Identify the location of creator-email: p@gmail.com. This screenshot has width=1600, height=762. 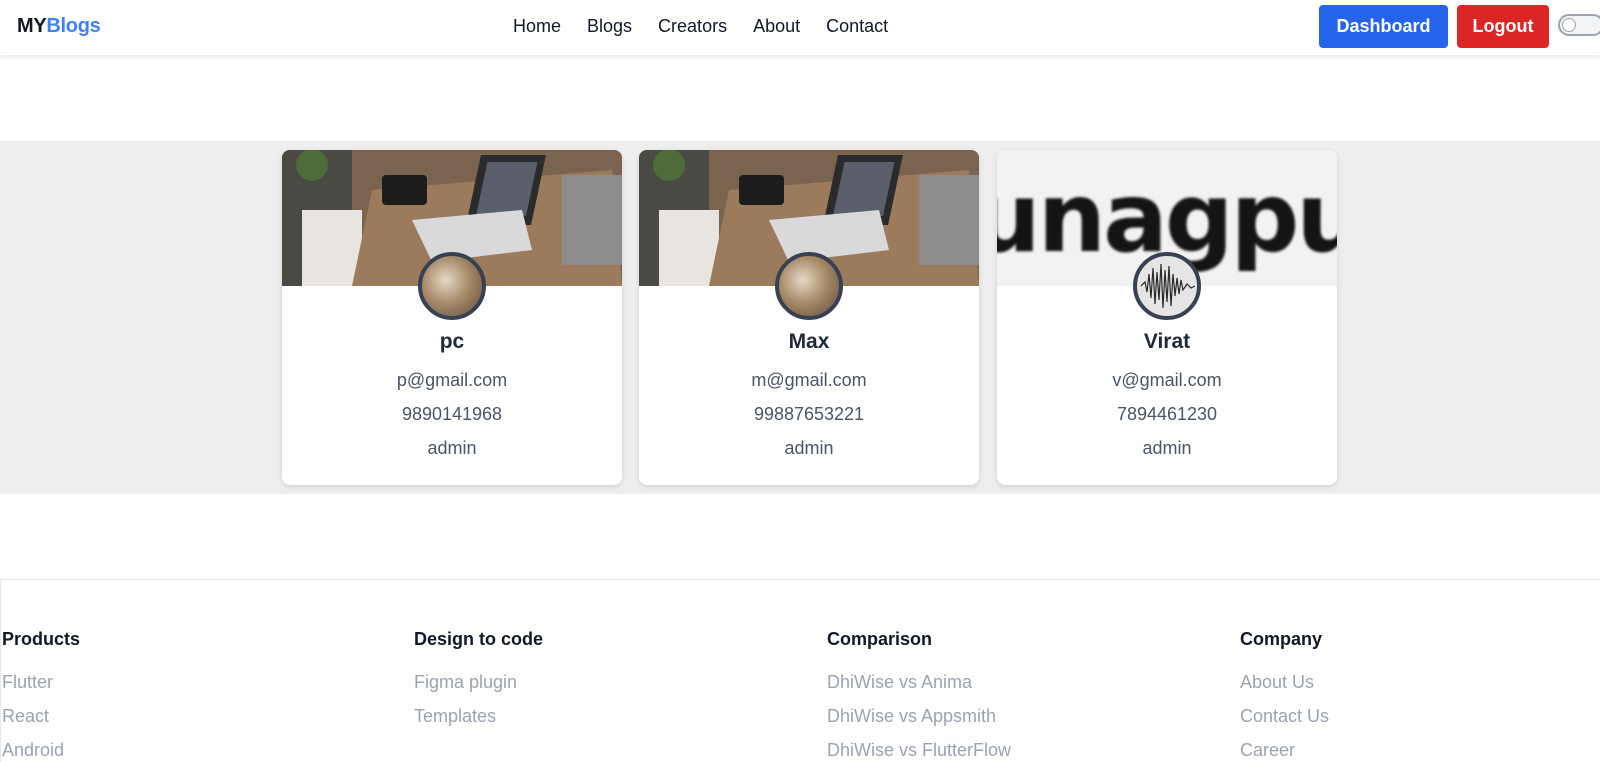
(452, 380).